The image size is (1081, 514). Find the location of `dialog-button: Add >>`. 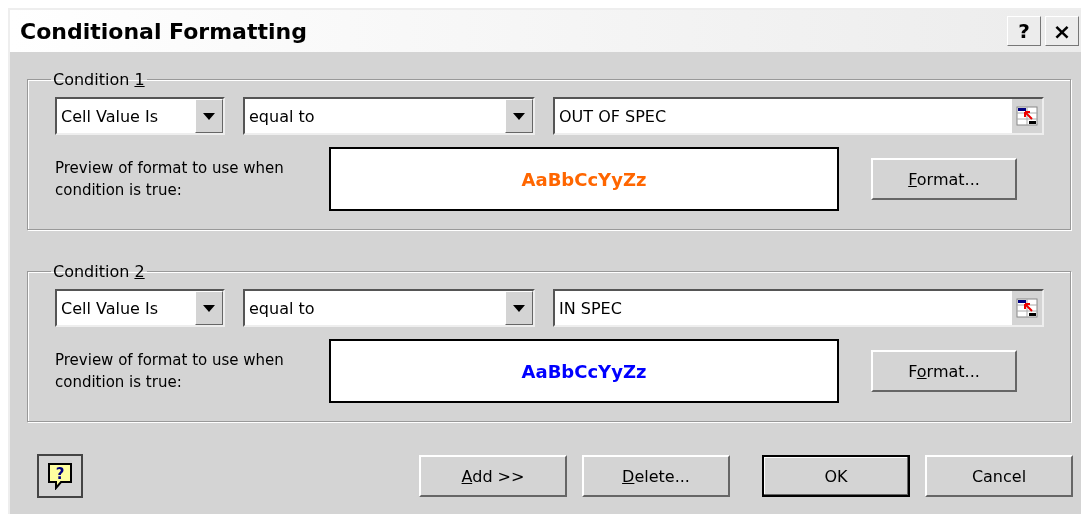

dialog-button: Add >> is located at coordinates (493, 476).